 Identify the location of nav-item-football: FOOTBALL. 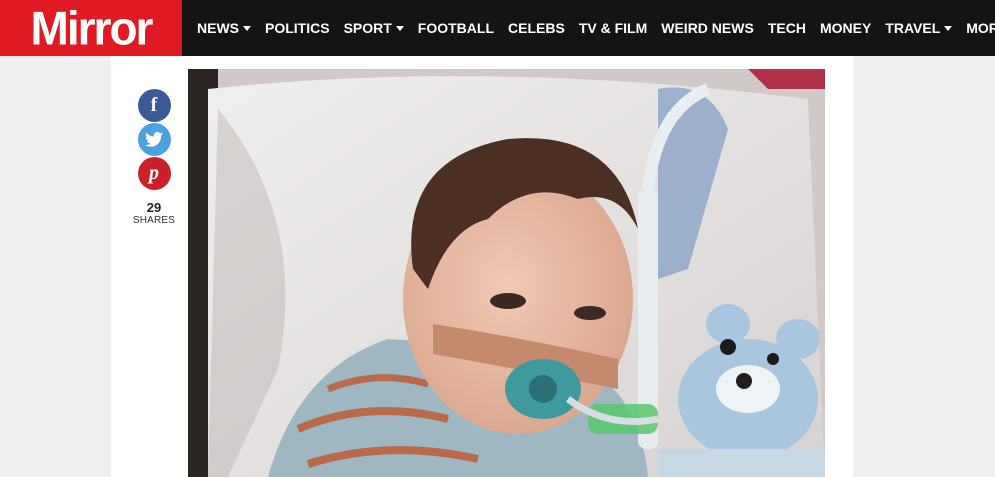
(456, 28).